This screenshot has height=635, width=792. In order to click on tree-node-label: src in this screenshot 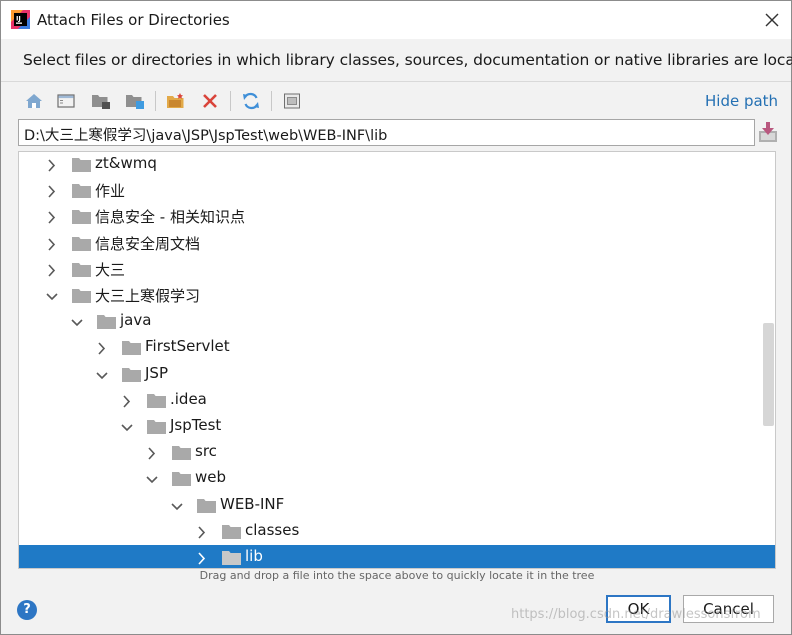, I will do `click(206, 451)`.